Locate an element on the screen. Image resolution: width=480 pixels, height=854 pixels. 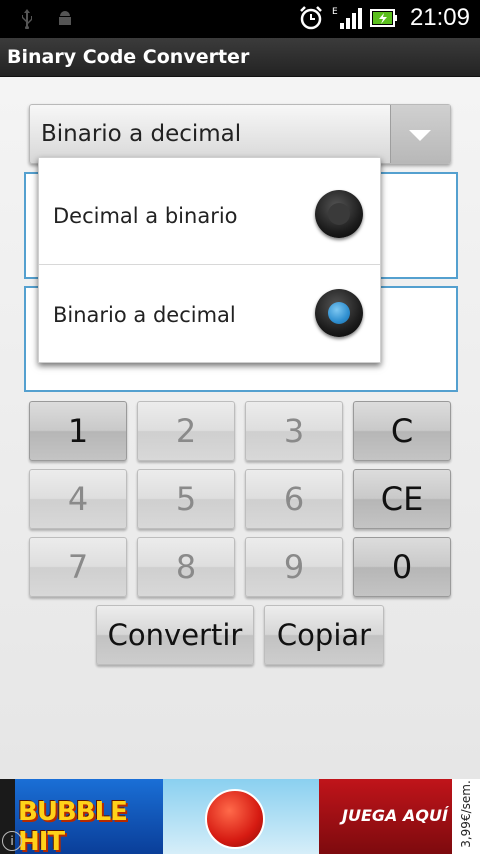
conversion-mode-spinner: Binario a decimal is located at coordinates (240, 134).